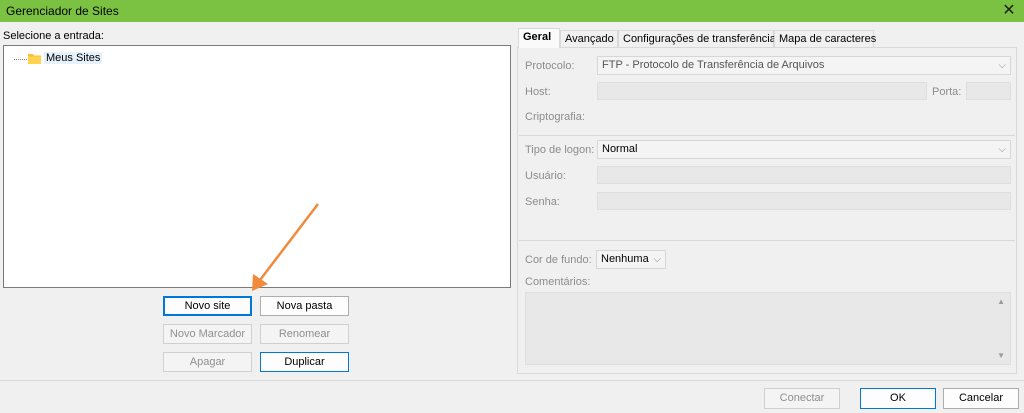  Describe the element at coordinates (34, 59) in the screenshot. I see `folder-icon` at that location.